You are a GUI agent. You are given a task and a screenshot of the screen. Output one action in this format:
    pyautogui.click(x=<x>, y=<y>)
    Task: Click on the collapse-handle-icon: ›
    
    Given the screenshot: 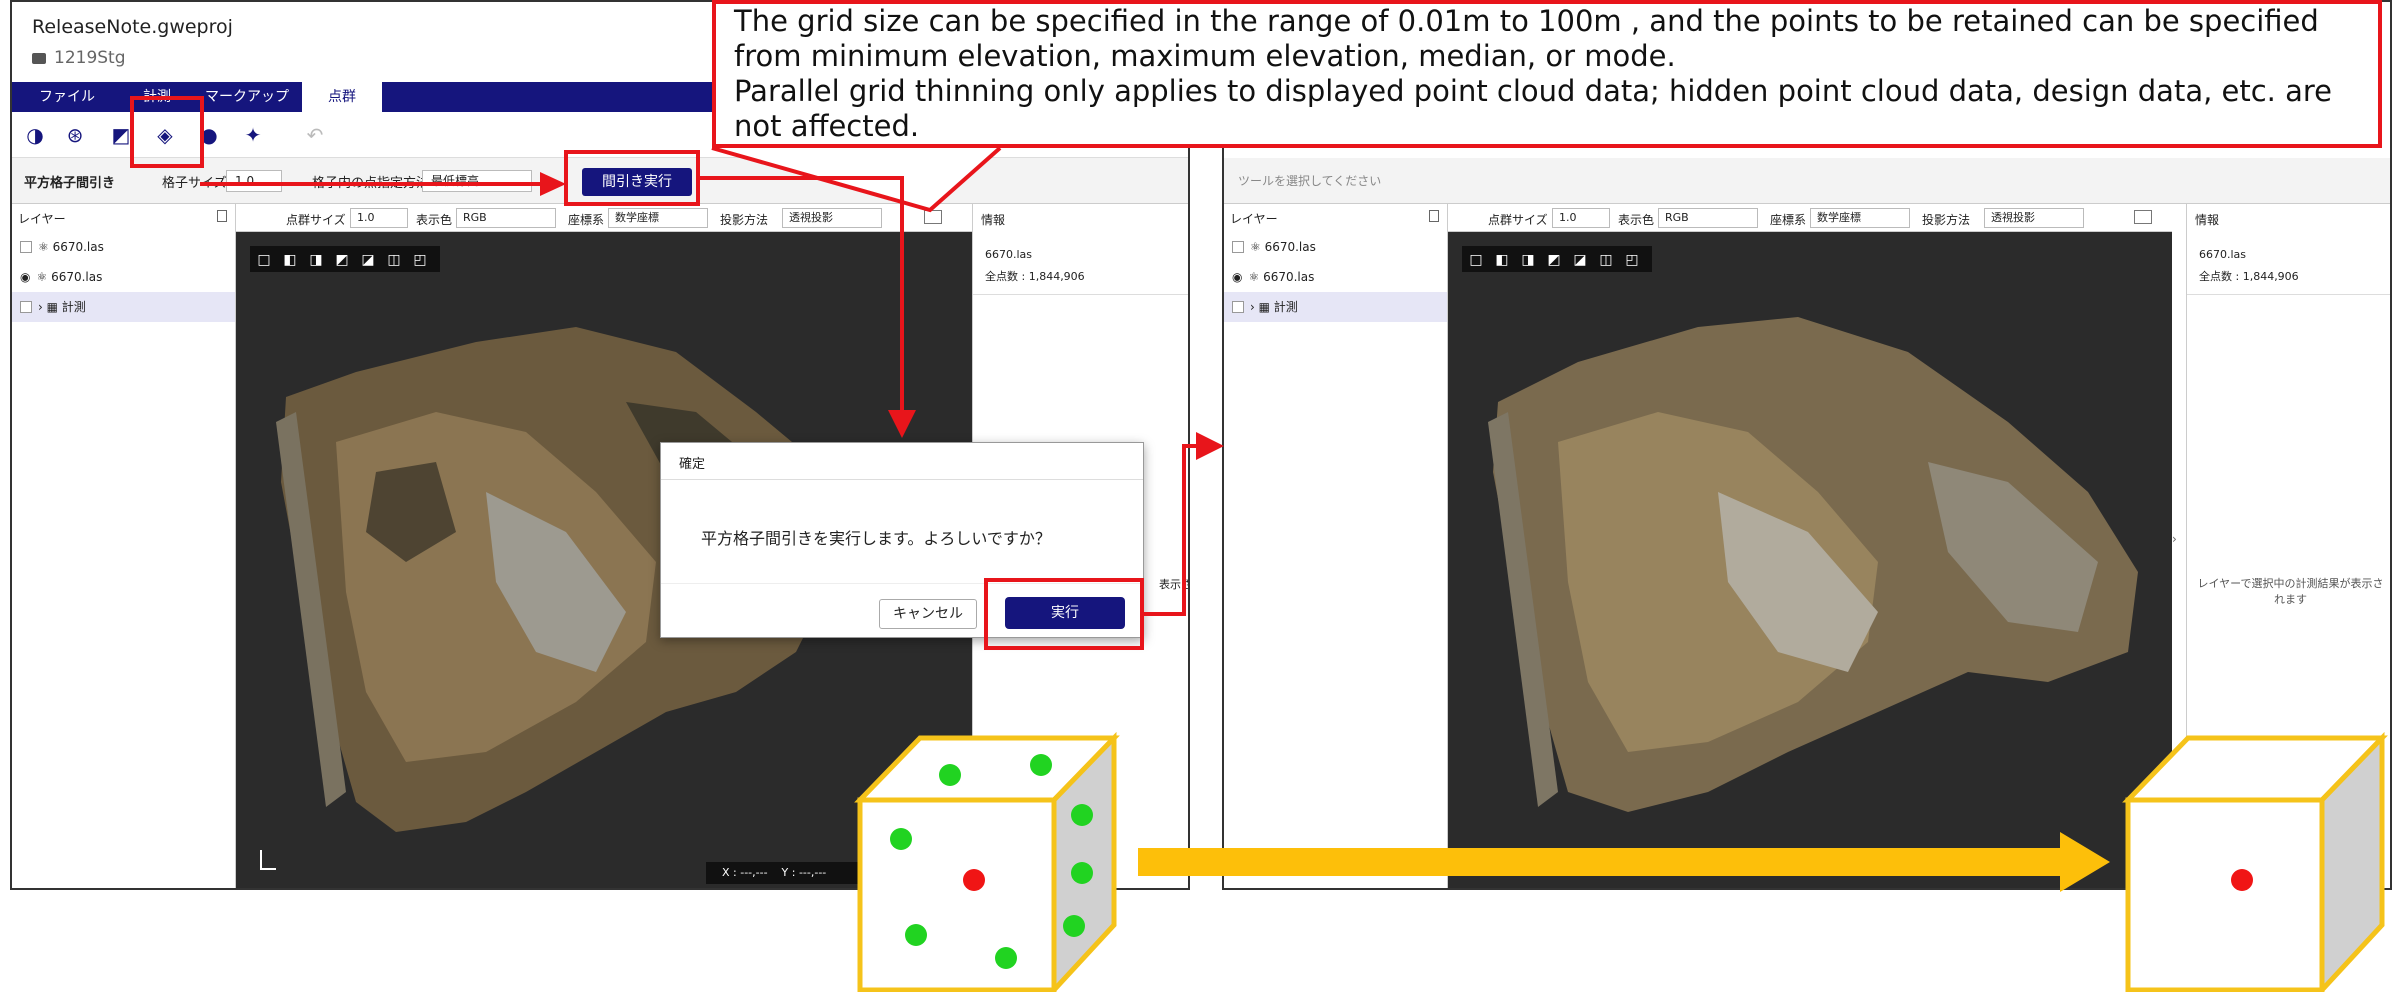 What is the action you would take?
    pyautogui.click(x=2174, y=539)
    